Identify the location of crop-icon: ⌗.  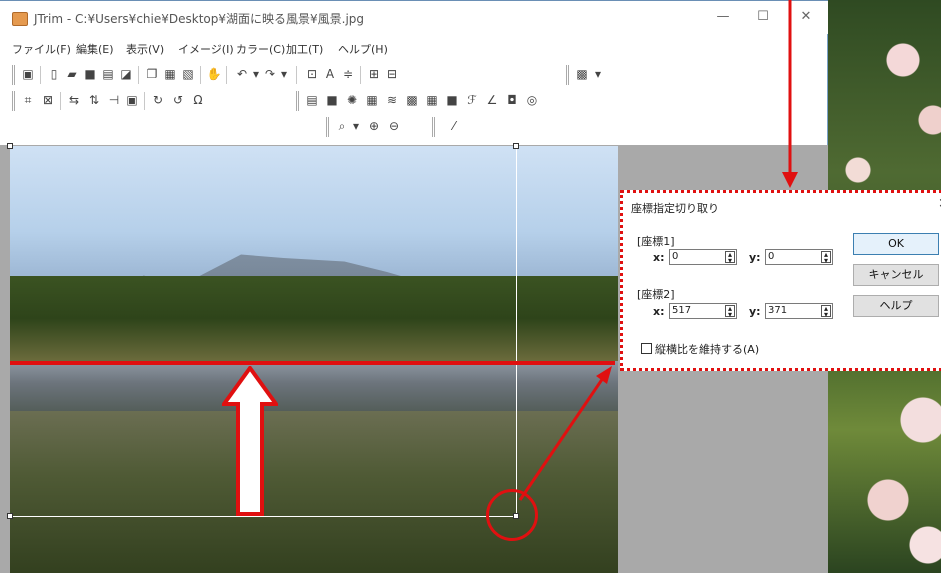
(28, 100).